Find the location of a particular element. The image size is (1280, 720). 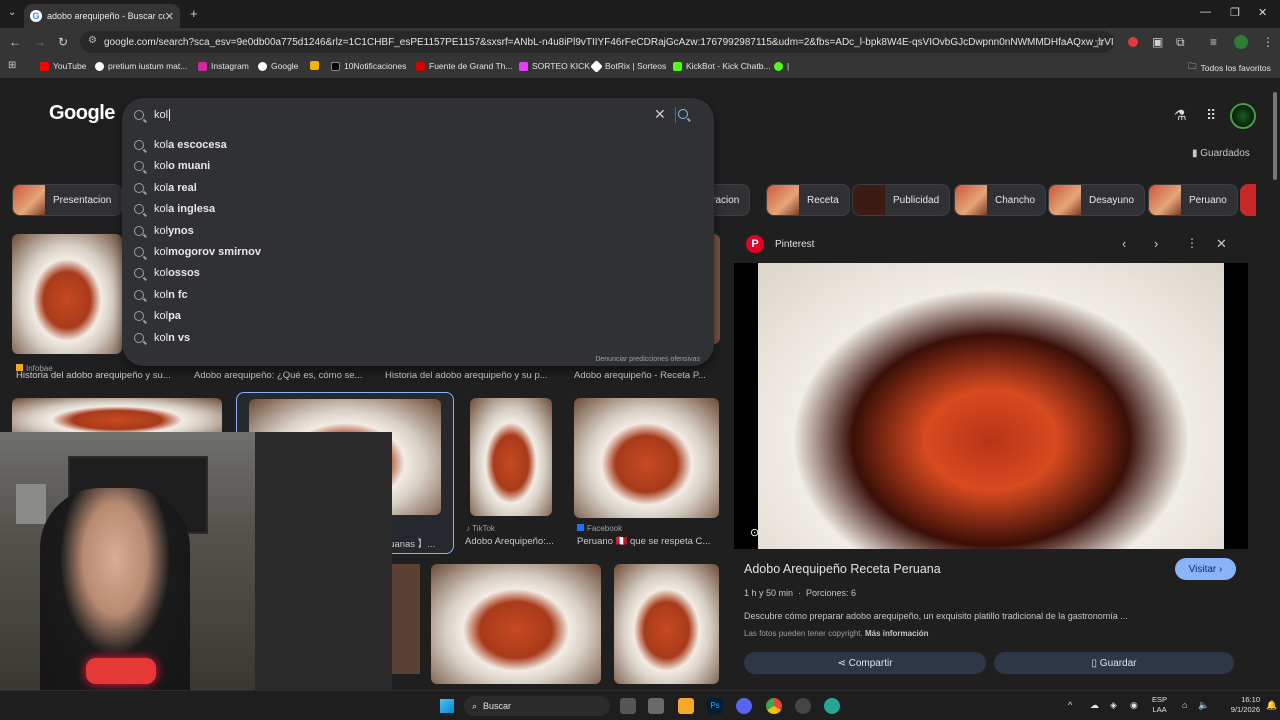

save-button: ▯ Guardar is located at coordinates (1114, 663).